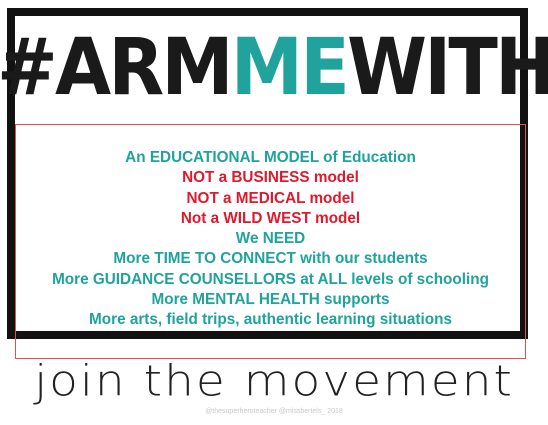 Image resolution: width=548 pixels, height=425 pixels. I want to click on message-line: NOT a BUSINESS model, so click(270, 178).